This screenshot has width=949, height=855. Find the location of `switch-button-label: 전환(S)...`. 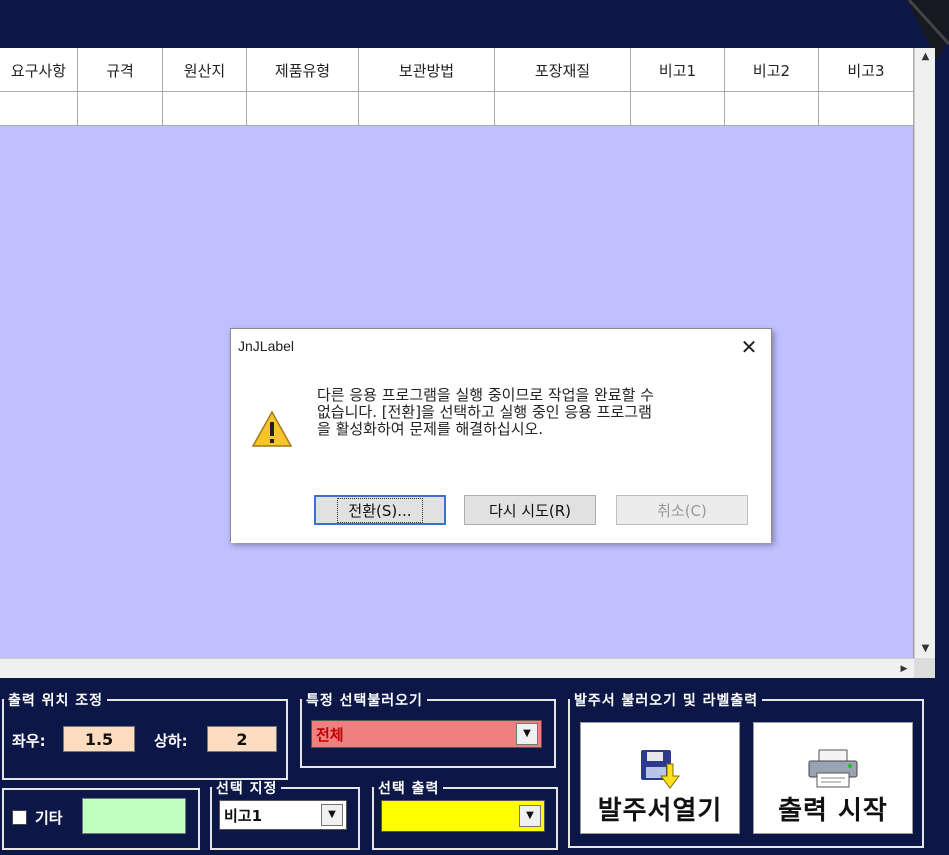

switch-button-label: 전환(S)... is located at coordinates (380, 510).